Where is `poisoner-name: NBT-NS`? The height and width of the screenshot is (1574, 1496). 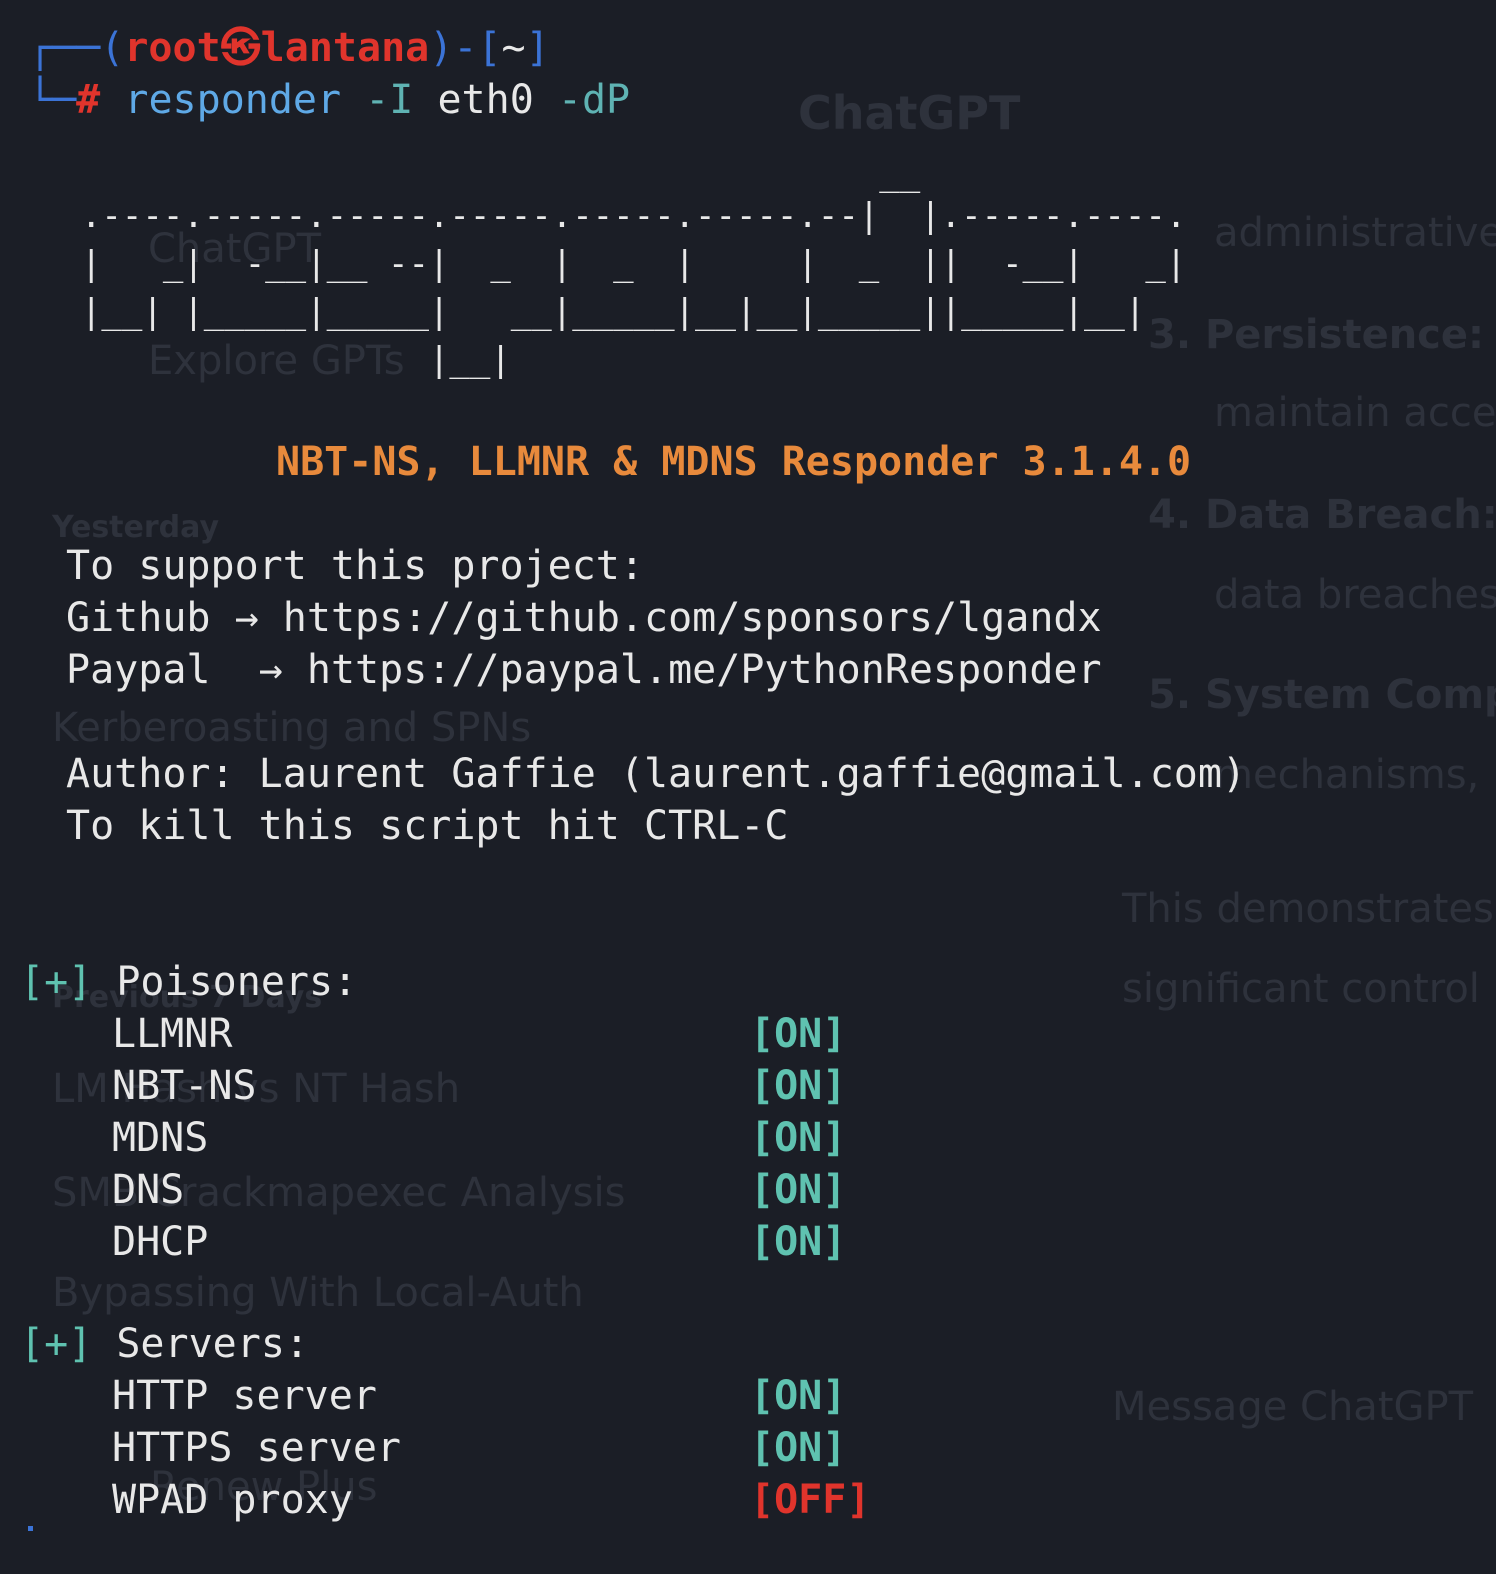 poisoner-name: NBT-NS is located at coordinates (184, 1086).